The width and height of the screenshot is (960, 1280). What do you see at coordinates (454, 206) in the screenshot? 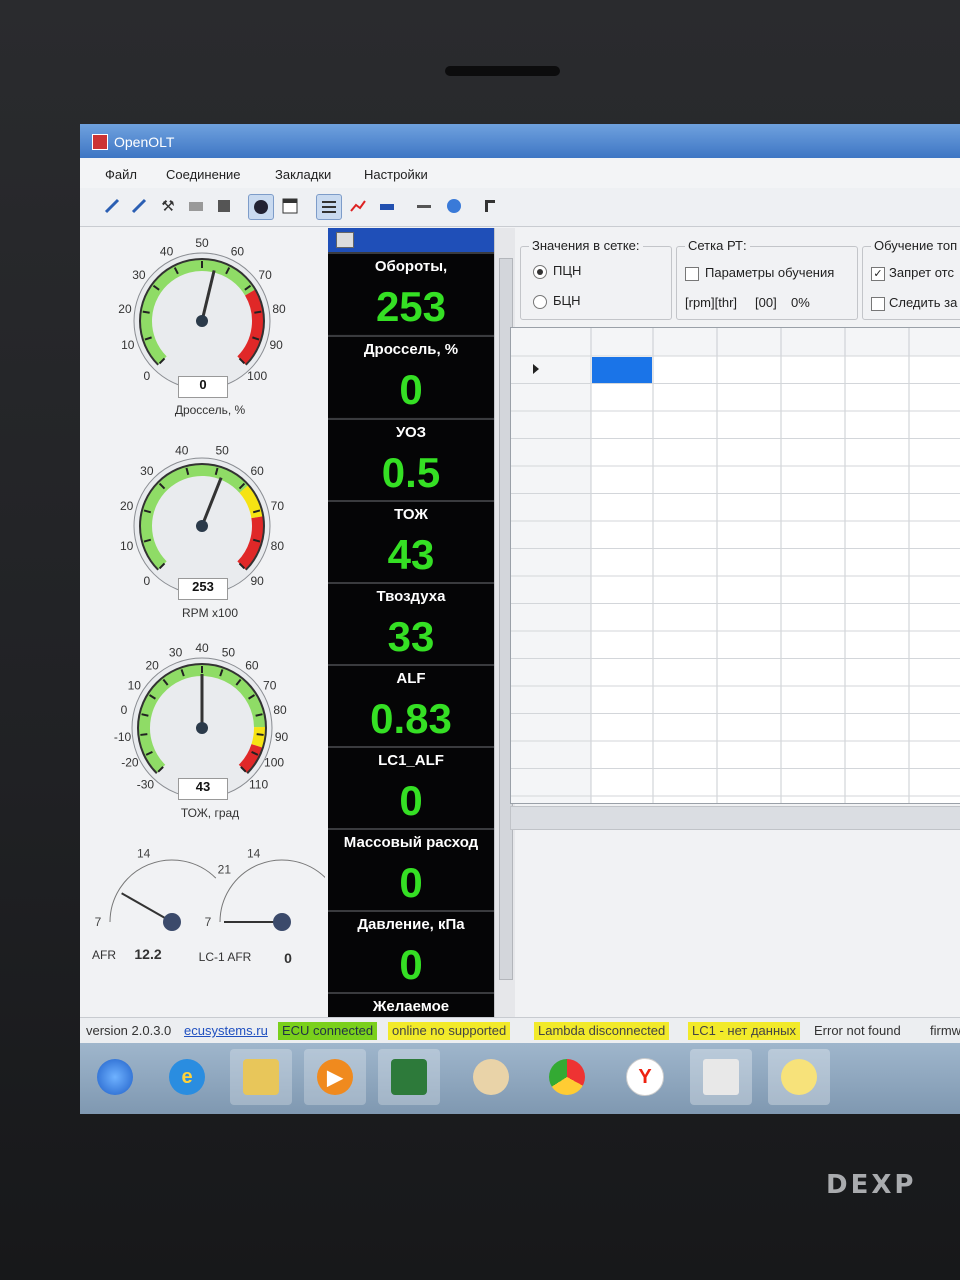
I see `clock-icon` at bounding box center [454, 206].